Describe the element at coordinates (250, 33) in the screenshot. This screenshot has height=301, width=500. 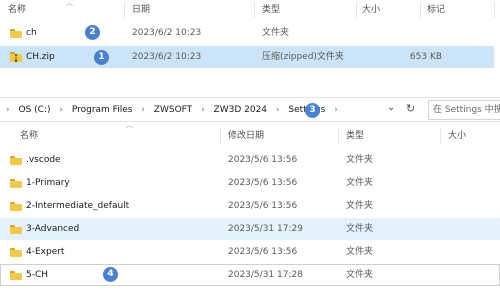
I see `file-row-ch: ch 2 2023/6/2 10:23 文件夹` at that location.